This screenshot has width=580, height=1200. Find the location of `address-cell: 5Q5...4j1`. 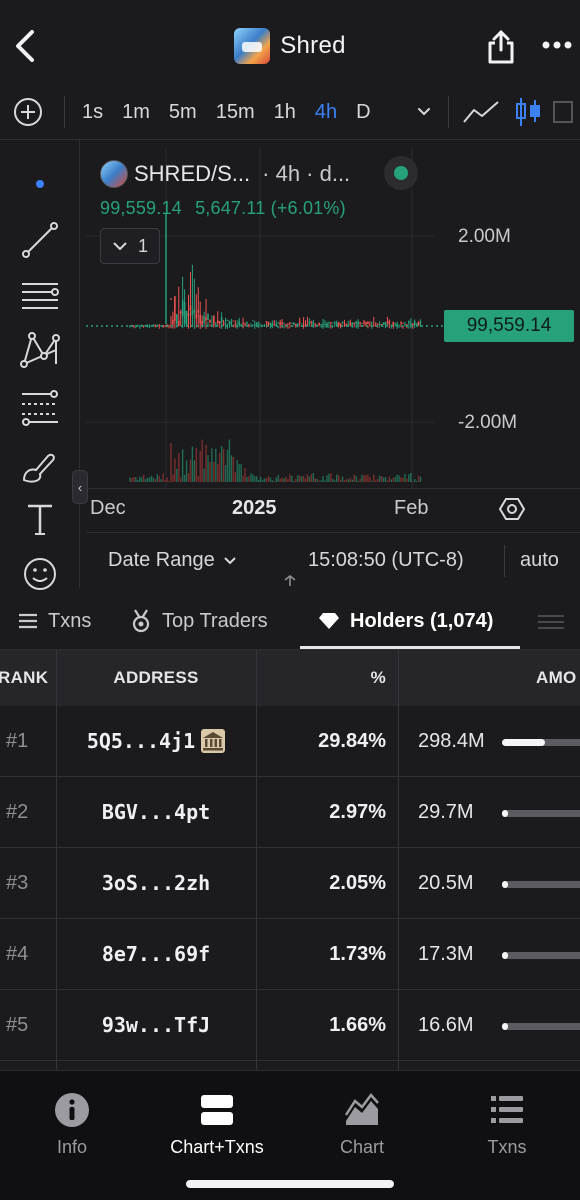

address-cell: 5Q5...4j1 is located at coordinates (156, 741).